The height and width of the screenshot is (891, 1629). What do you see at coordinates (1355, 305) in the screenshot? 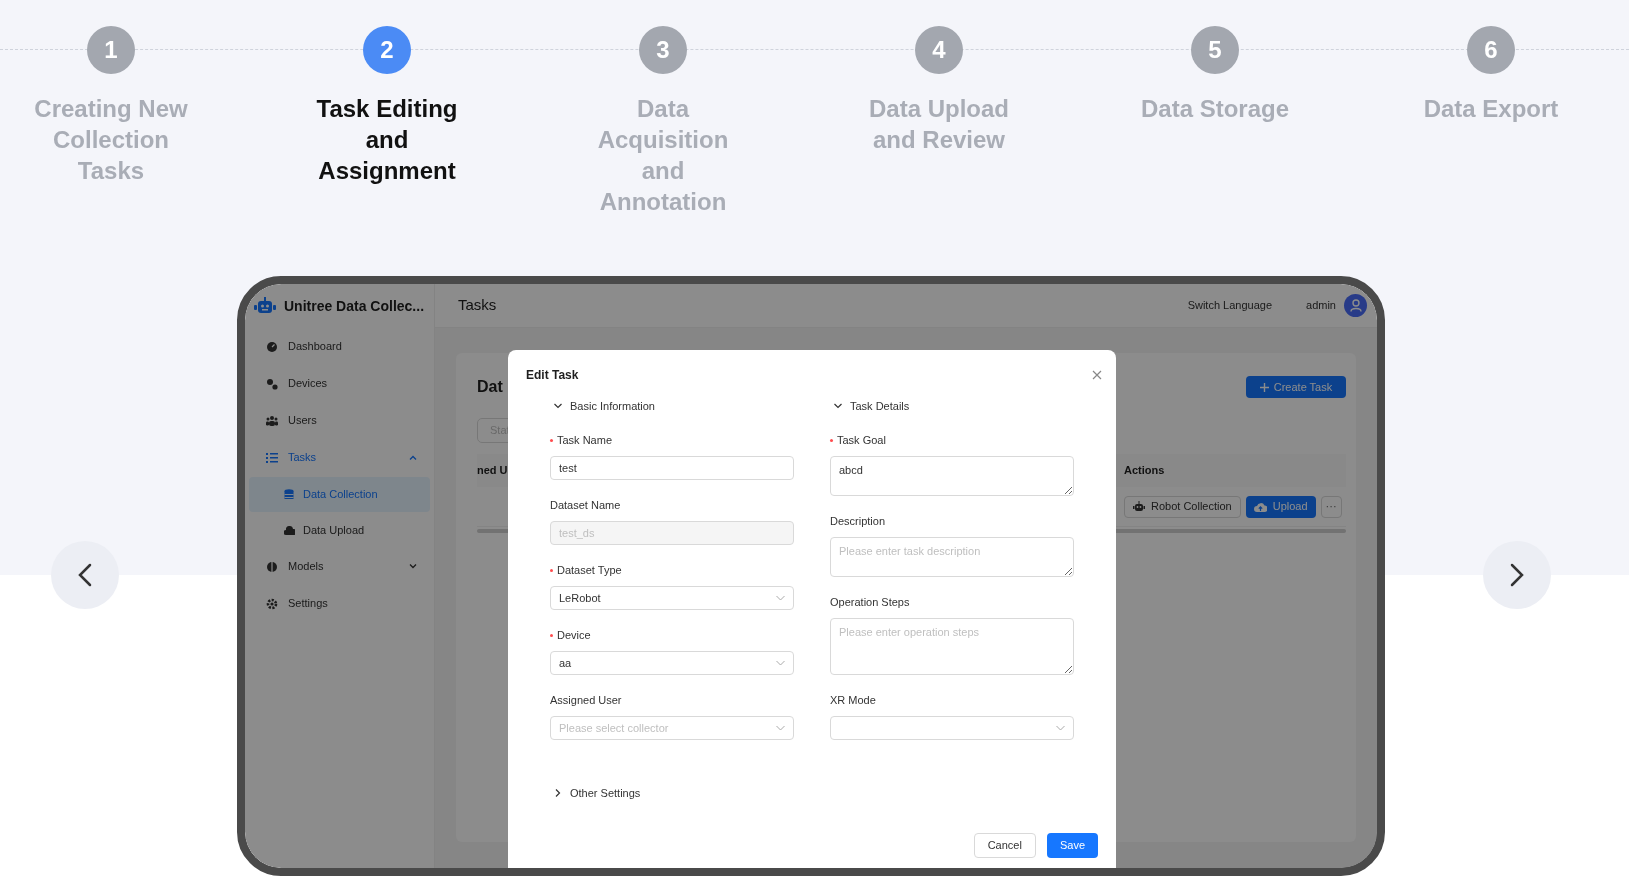
I see `avatar-icon` at bounding box center [1355, 305].